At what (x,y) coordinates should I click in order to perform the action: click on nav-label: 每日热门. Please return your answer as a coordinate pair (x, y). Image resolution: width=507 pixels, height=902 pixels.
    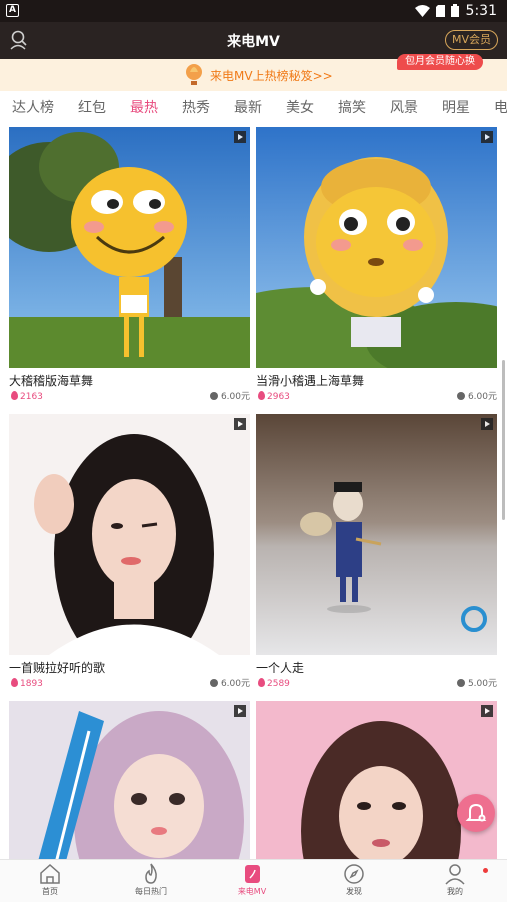
    Looking at the image, I should click on (151, 891).